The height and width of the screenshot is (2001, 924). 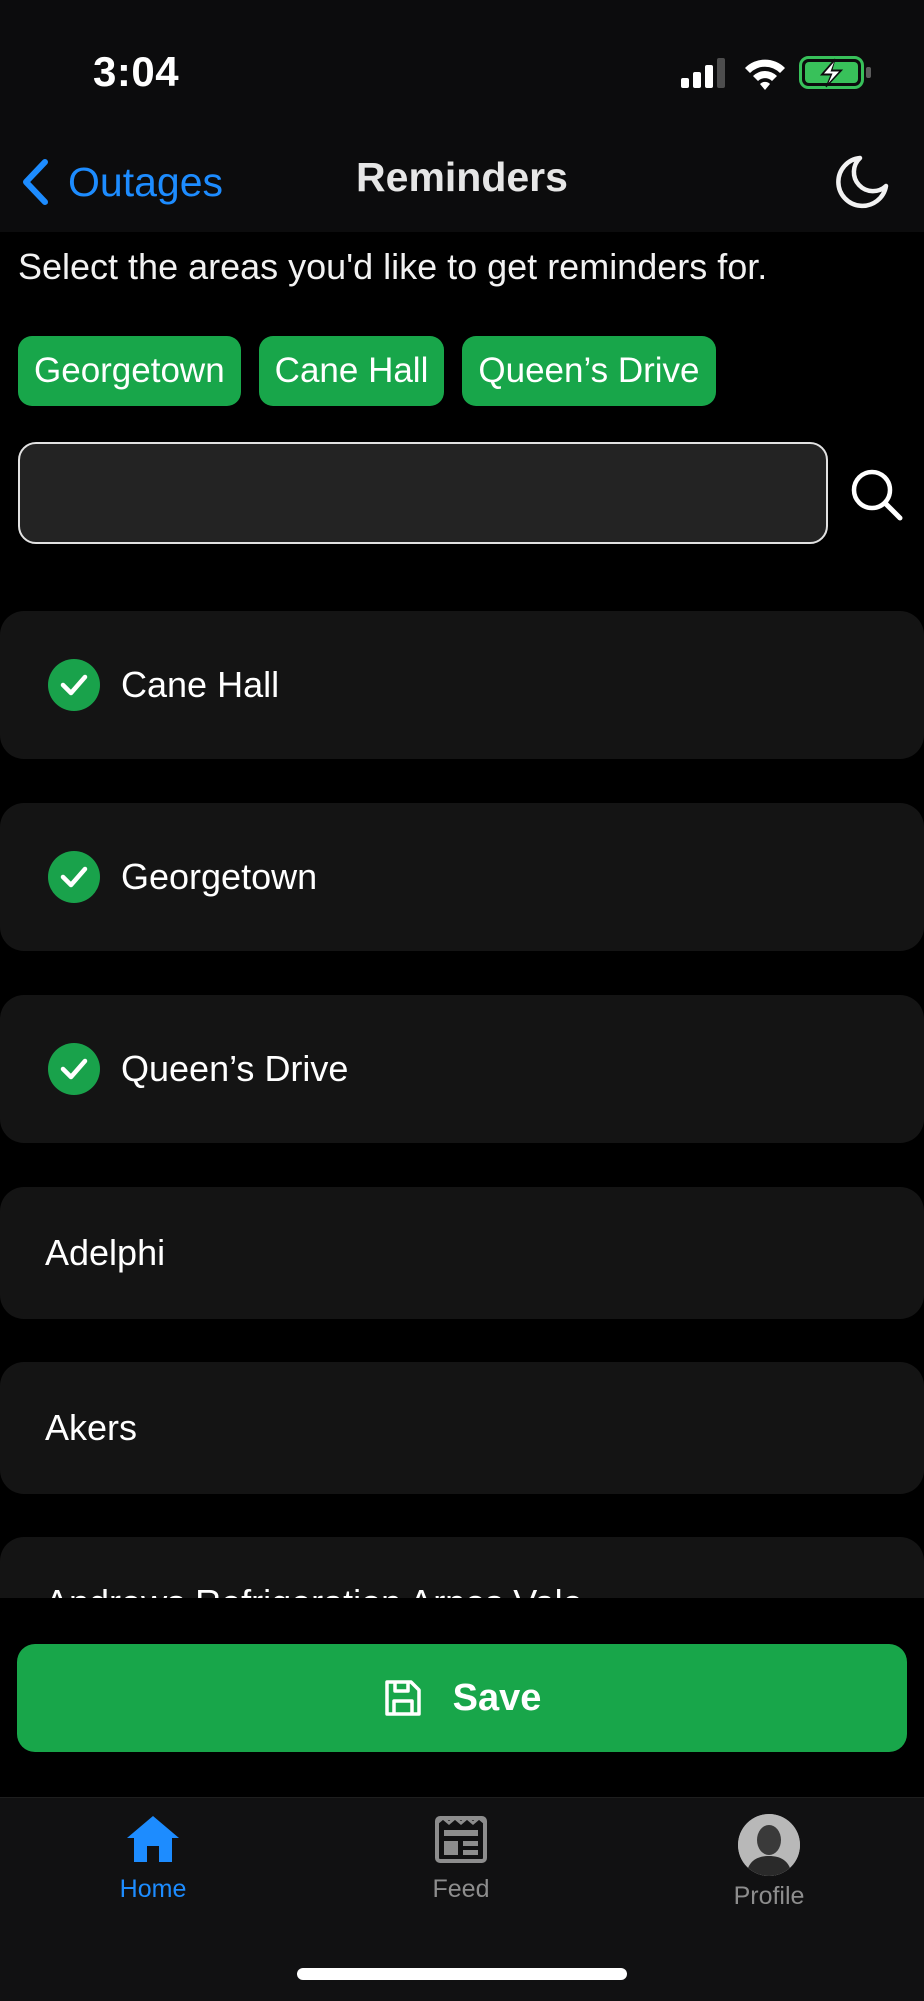 I want to click on area-name: Queen’s Drive, so click(x=235, y=1068).